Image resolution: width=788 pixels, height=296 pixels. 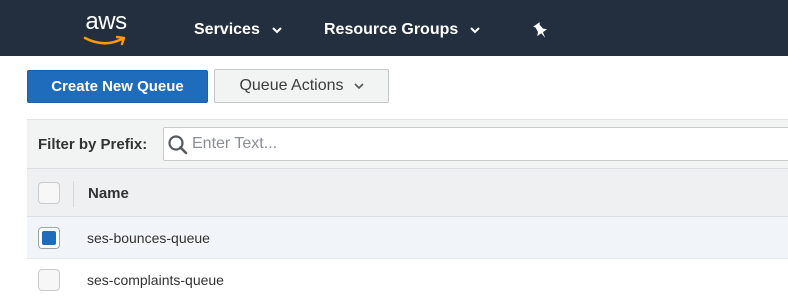 What do you see at coordinates (117, 86) in the screenshot?
I see `create-new-queue-button: Create New Queue` at bounding box center [117, 86].